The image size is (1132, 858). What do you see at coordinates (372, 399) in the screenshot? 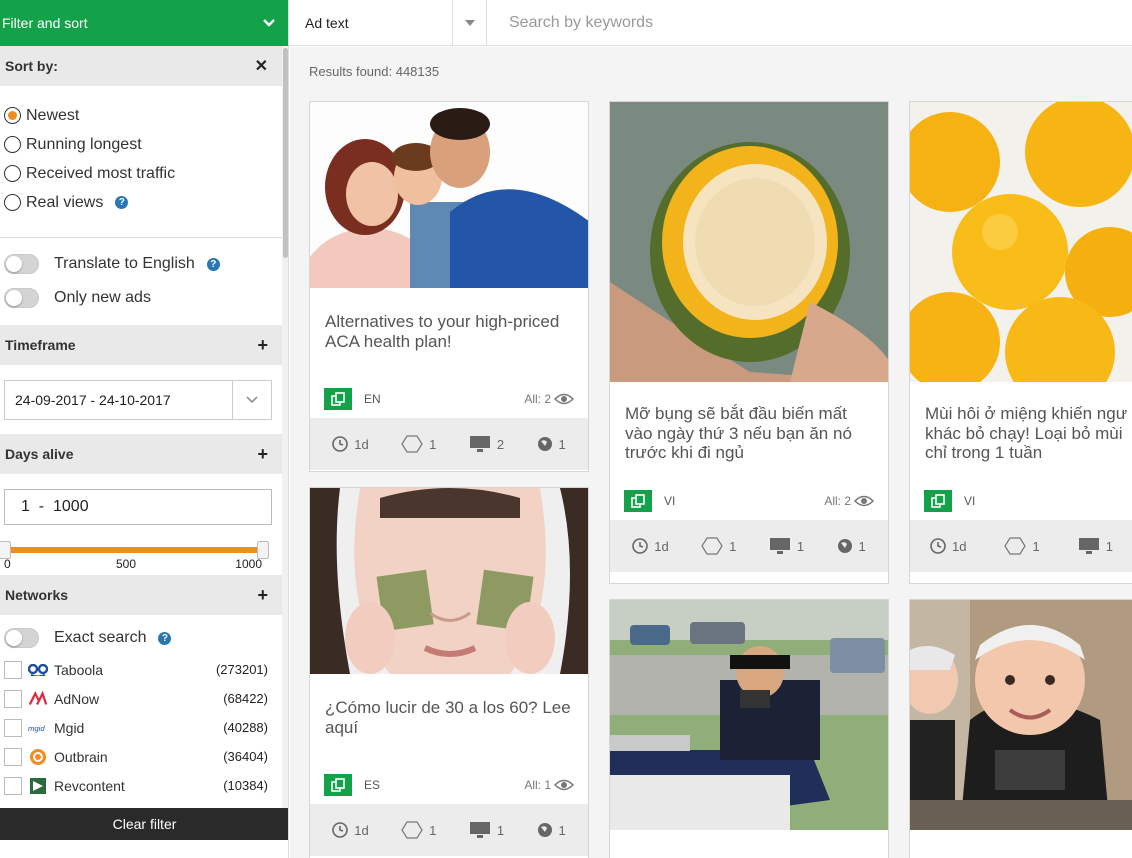
I see `ad-language: EN` at bounding box center [372, 399].